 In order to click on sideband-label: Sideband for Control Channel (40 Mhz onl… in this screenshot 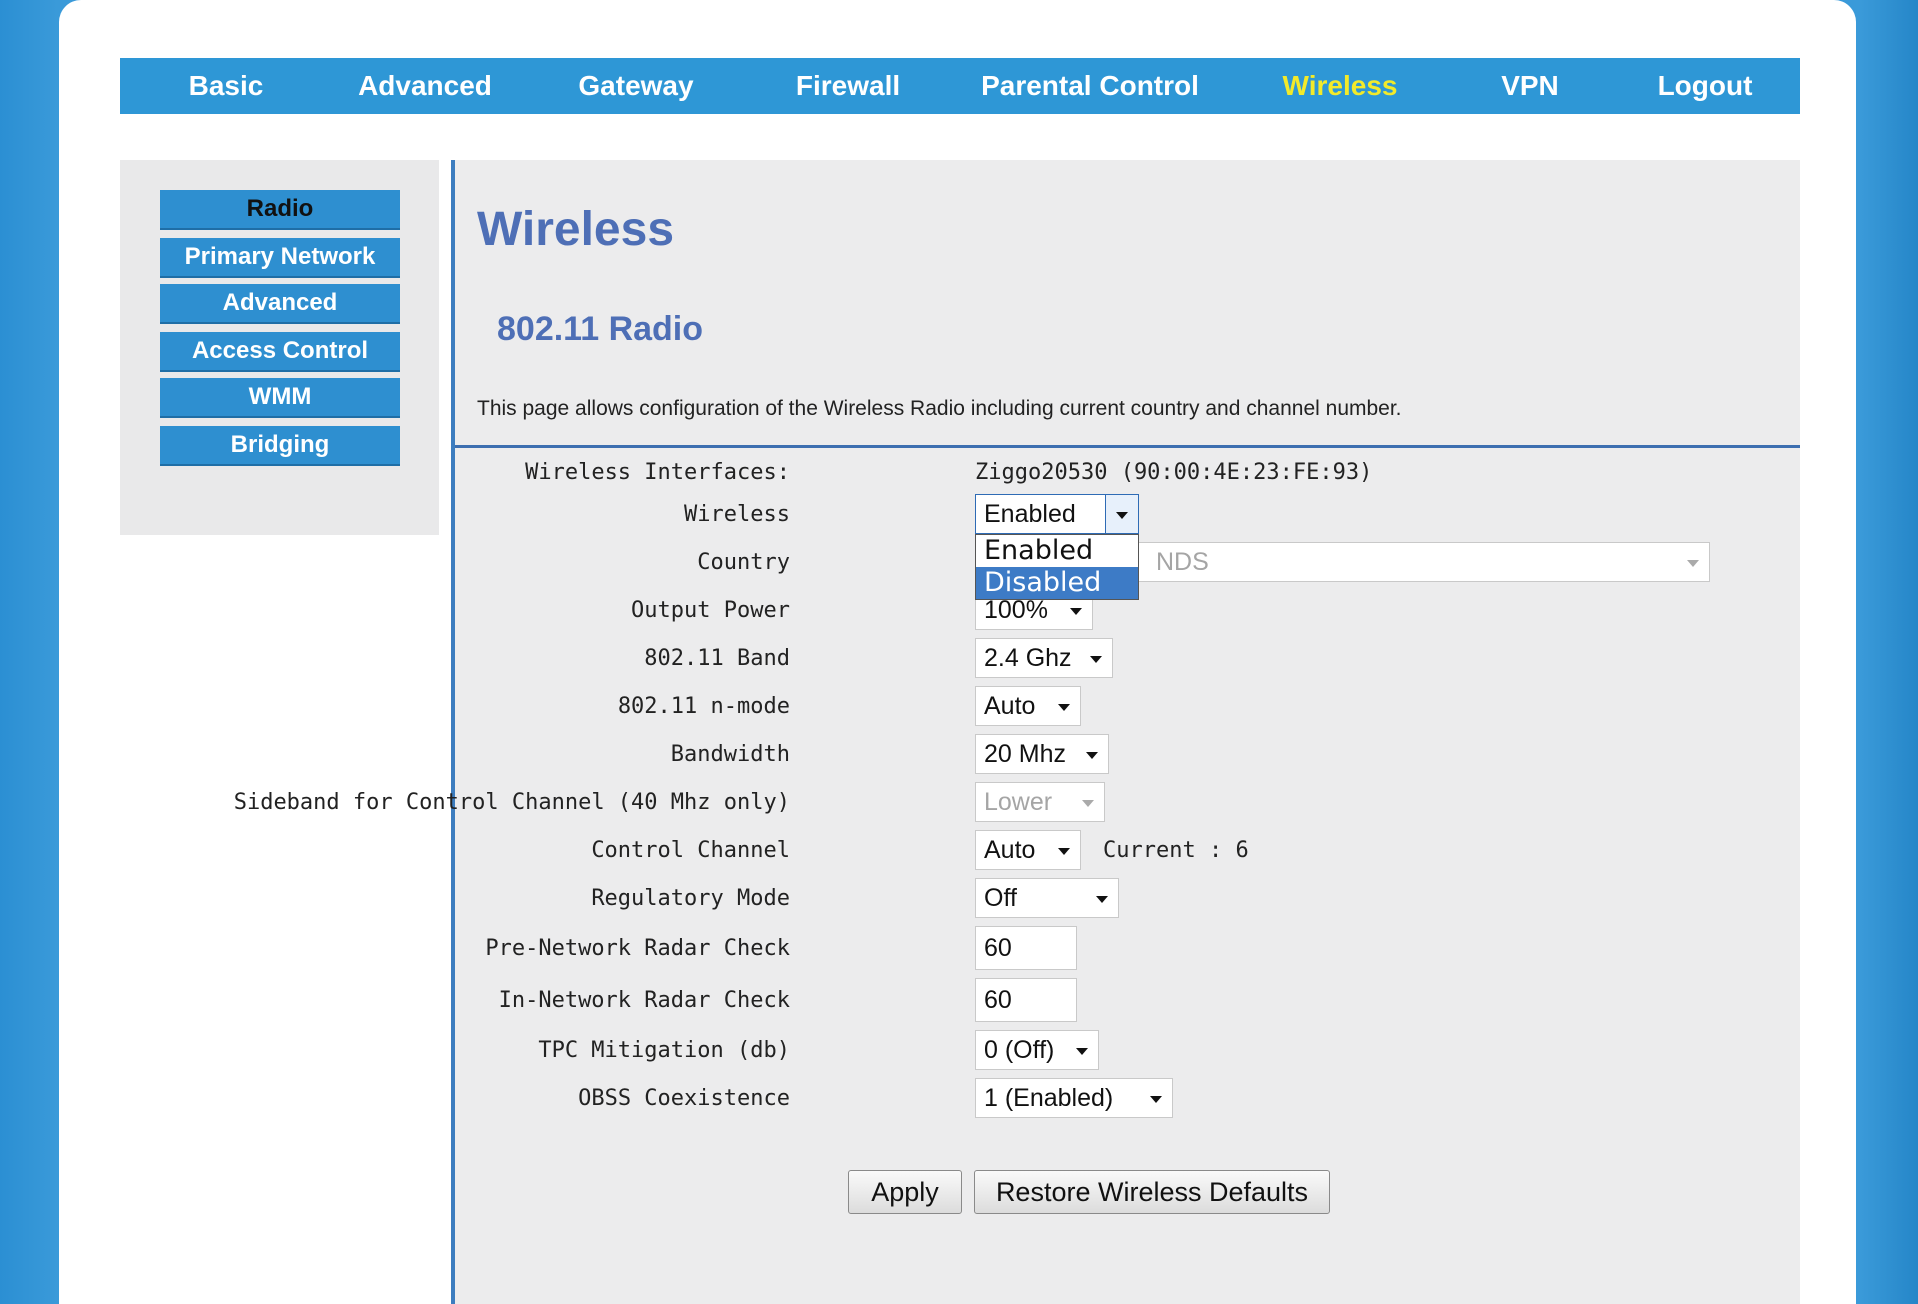, I will do `click(511, 802)`.